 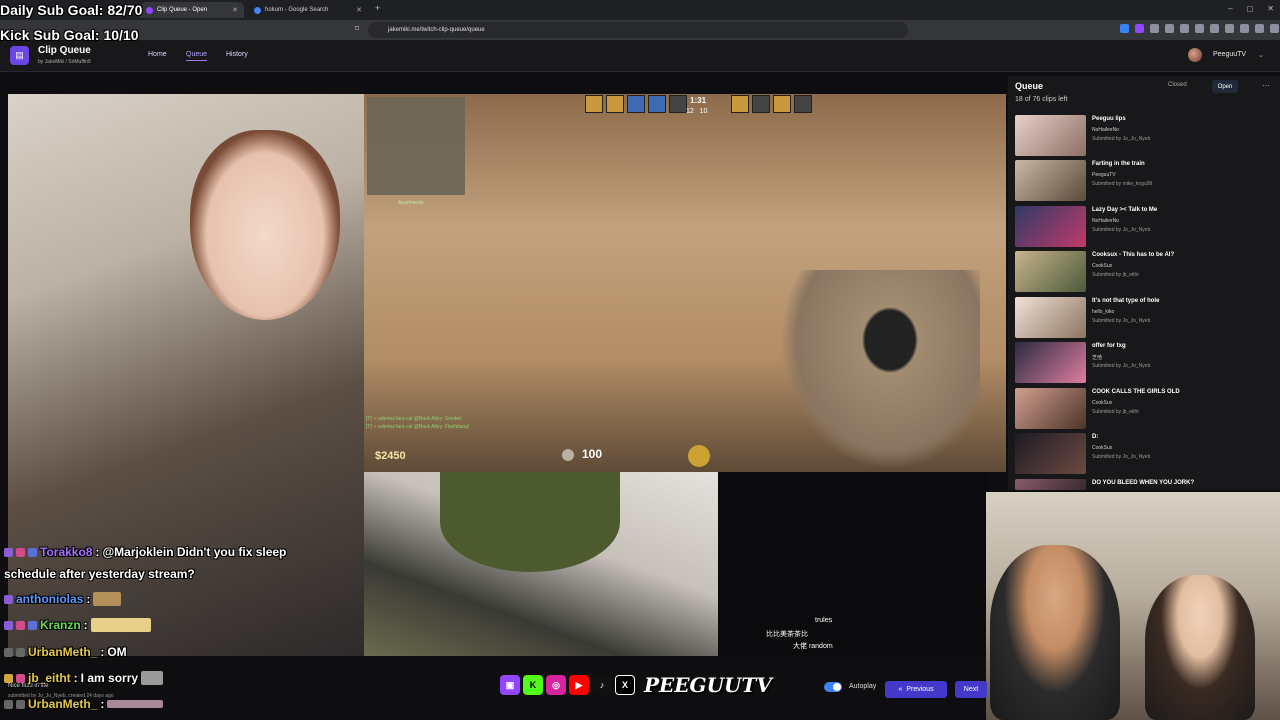 I want to click on clip-channel: 芝他, so click(x=1097, y=358).